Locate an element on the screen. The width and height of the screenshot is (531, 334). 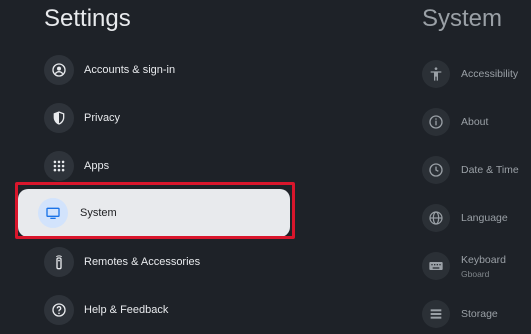
menu-item-label: Apps is located at coordinates (97, 166).